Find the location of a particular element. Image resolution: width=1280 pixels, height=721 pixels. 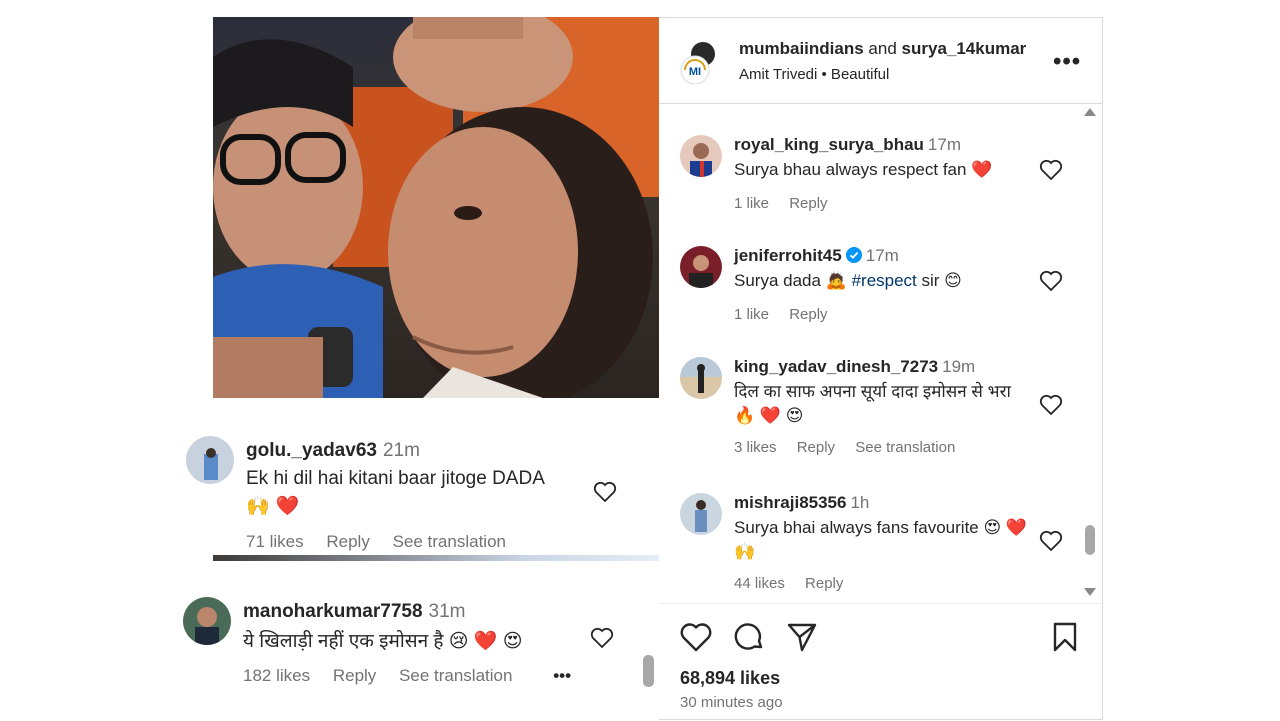

comment-meta: 182 likes Reply See translation ••• is located at coordinates (416, 676).